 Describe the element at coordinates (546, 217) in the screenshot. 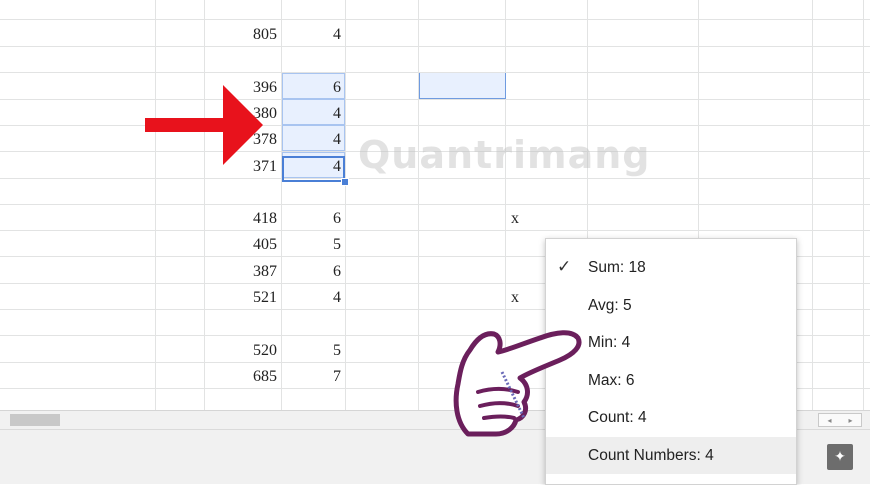

I see `cell-x: x` at that location.